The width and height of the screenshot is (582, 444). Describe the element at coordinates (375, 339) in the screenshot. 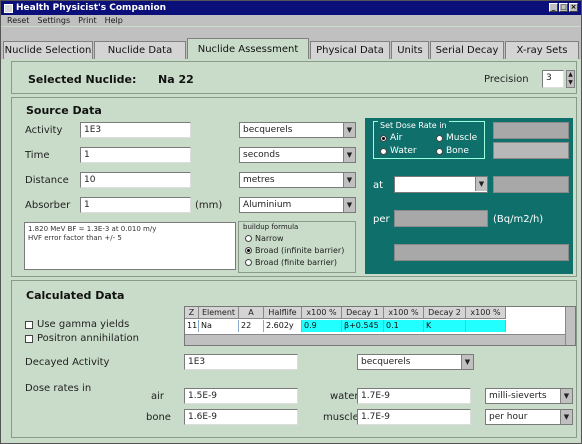

I see `horizontal-scrollbar` at that location.